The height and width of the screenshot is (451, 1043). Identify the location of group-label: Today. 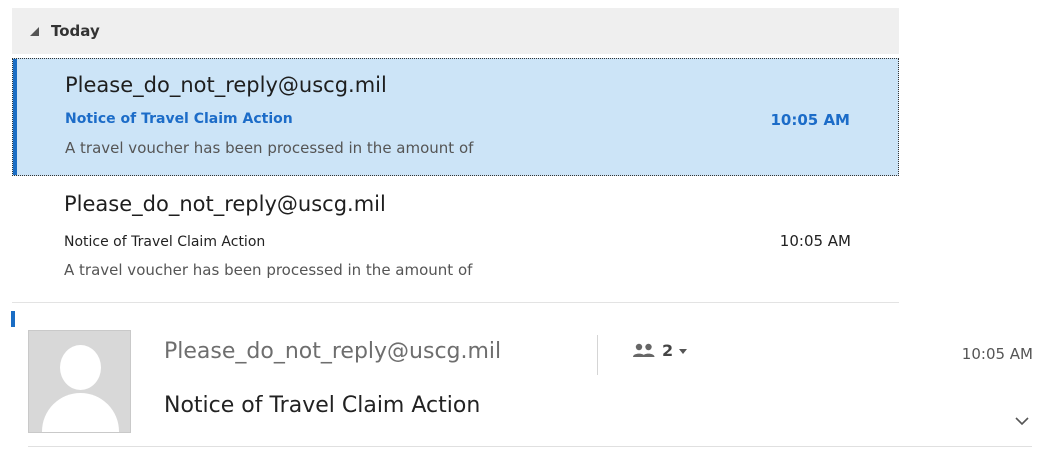
(75, 31).